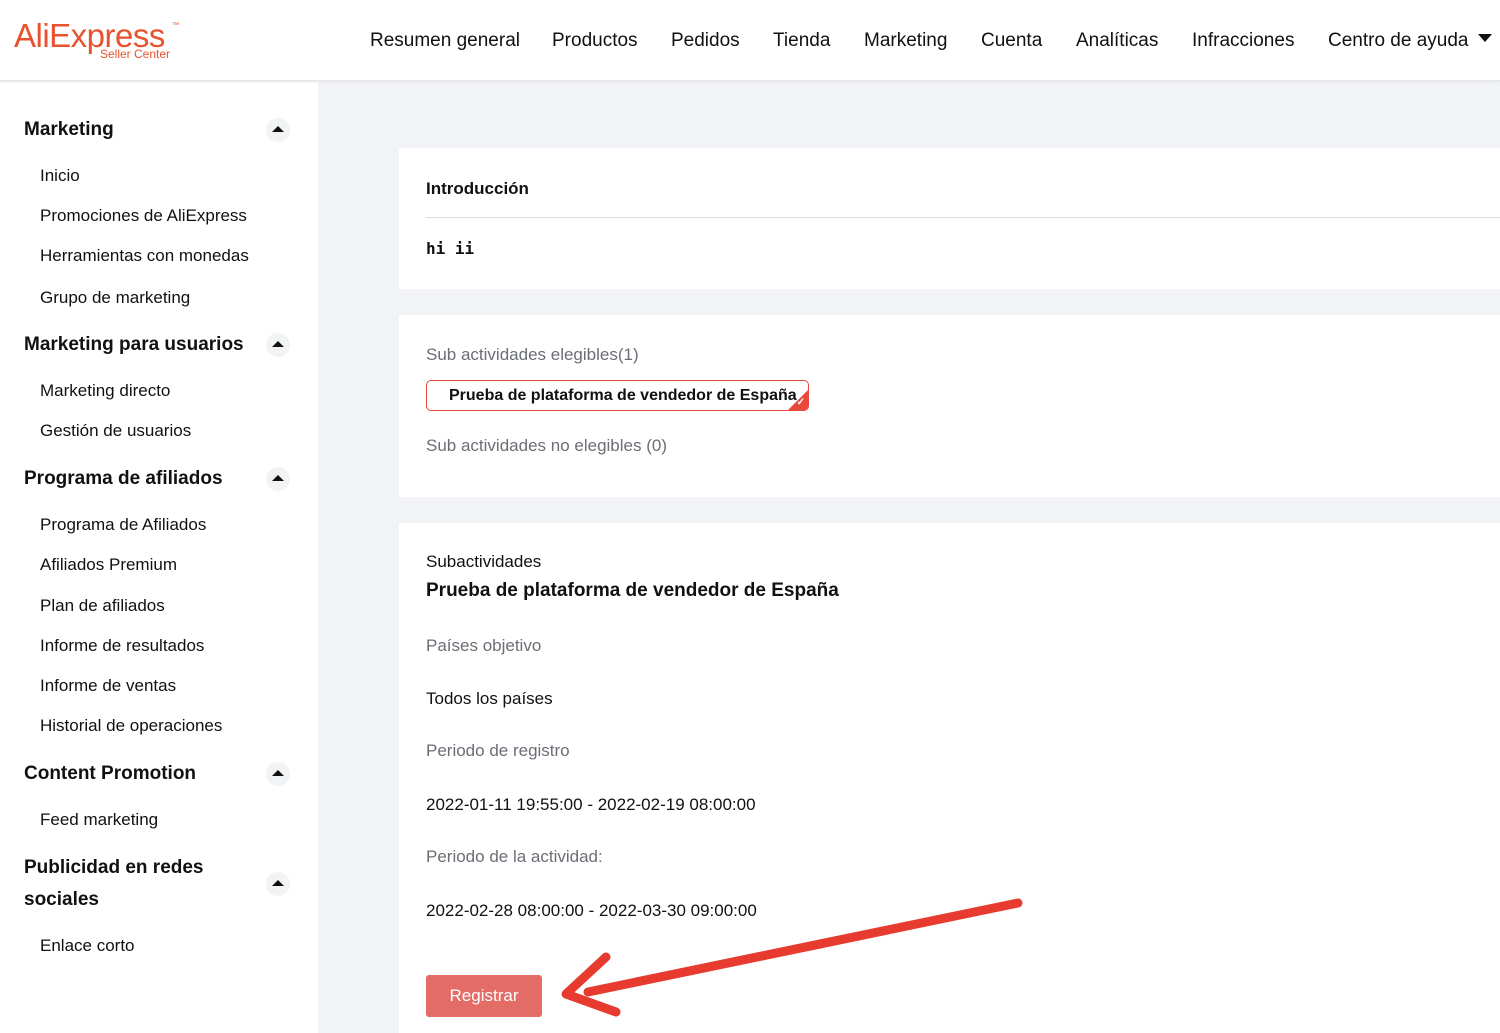  Describe the element at coordinates (705, 40) in the screenshot. I see `nav-pedidos: Pedidos` at that location.